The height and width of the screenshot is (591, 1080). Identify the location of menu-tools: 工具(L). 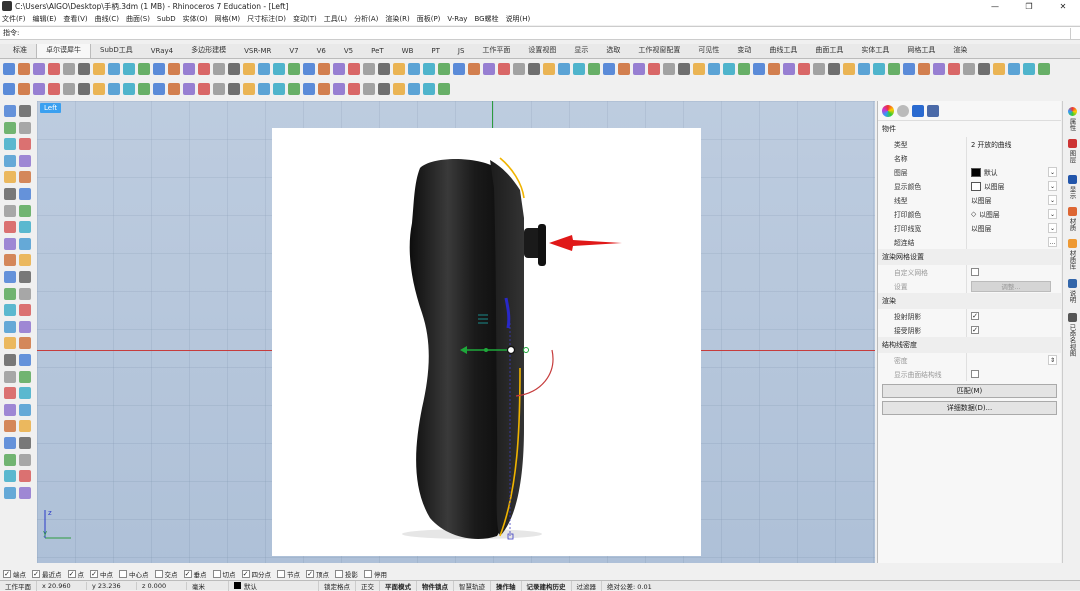
(335, 19).